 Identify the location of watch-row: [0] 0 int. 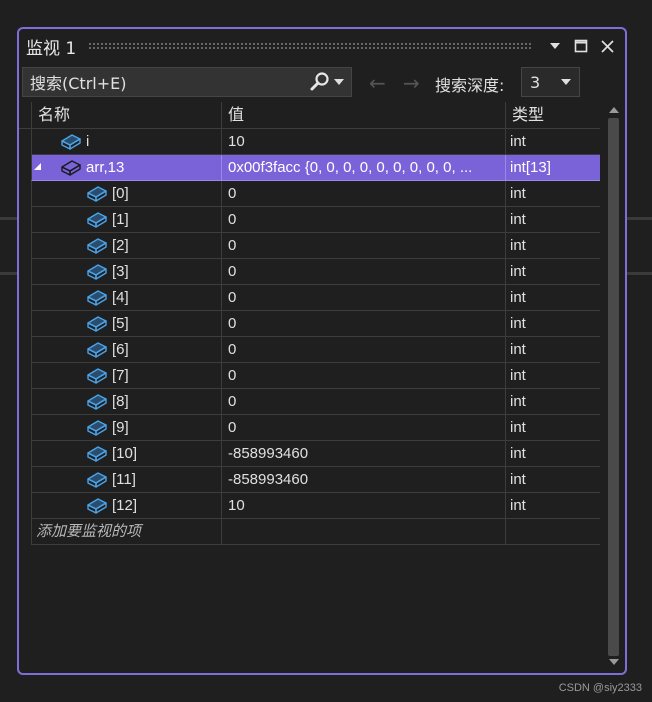
(309, 194).